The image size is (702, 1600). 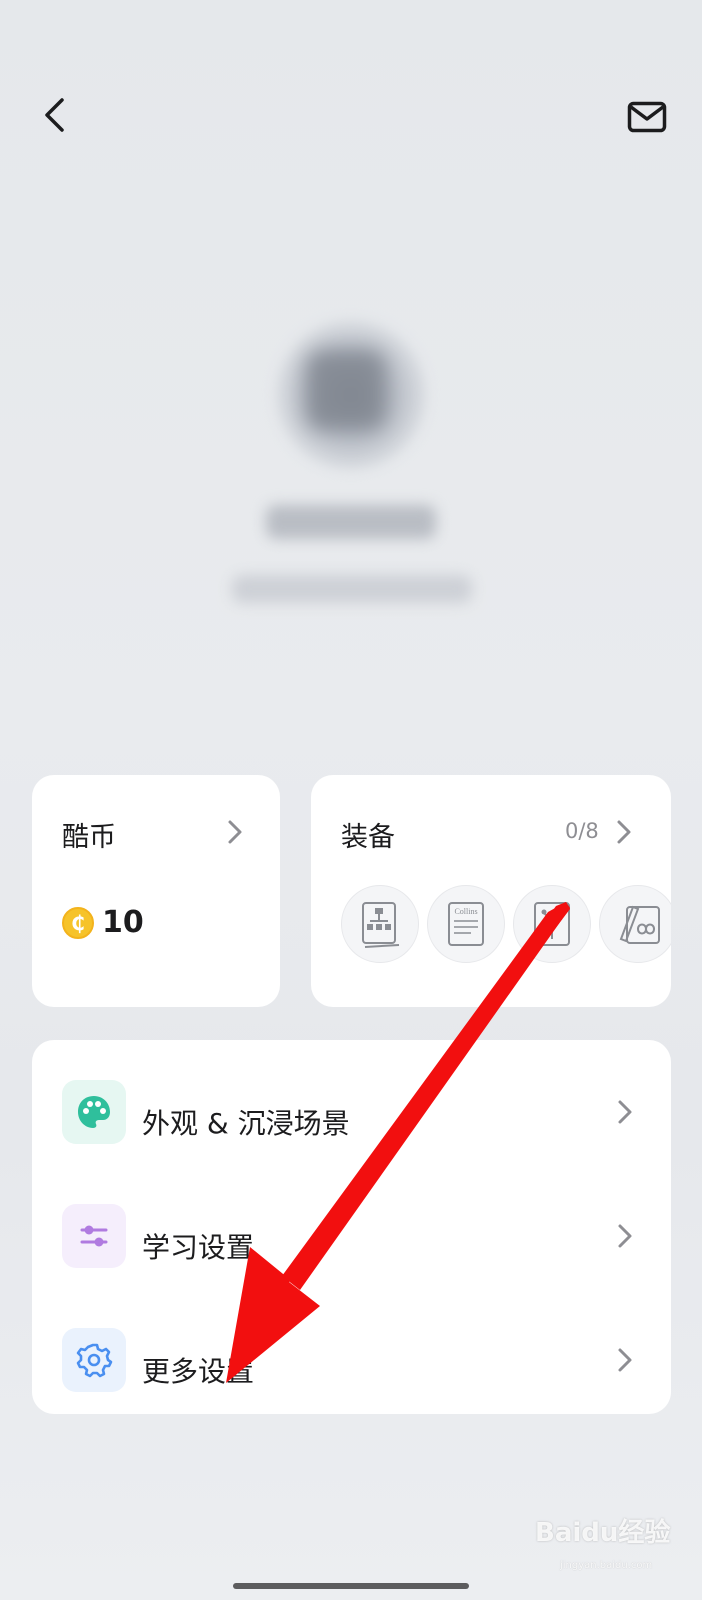 What do you see at coordinates (89, 837) in the screenshot?
I see `coins-title: 酷币` at bounding box center [89, 837].